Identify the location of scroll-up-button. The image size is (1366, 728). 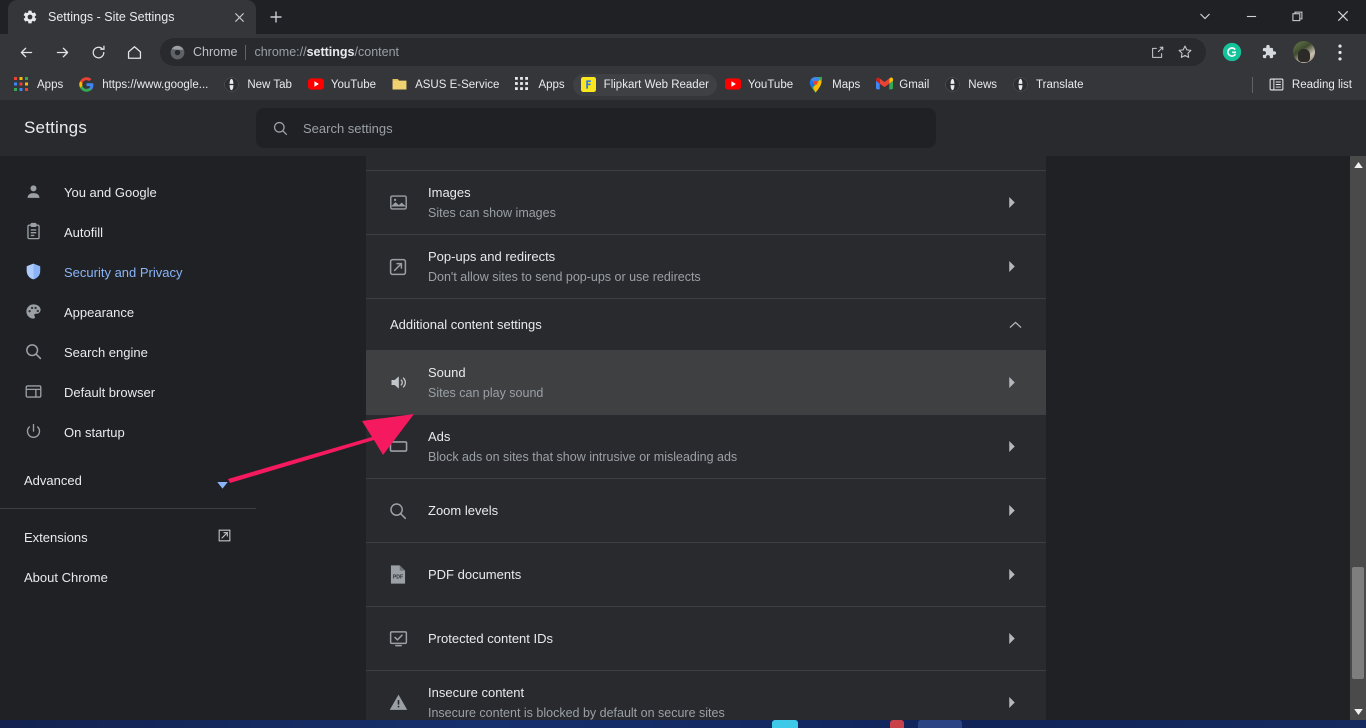
(1358, 164).